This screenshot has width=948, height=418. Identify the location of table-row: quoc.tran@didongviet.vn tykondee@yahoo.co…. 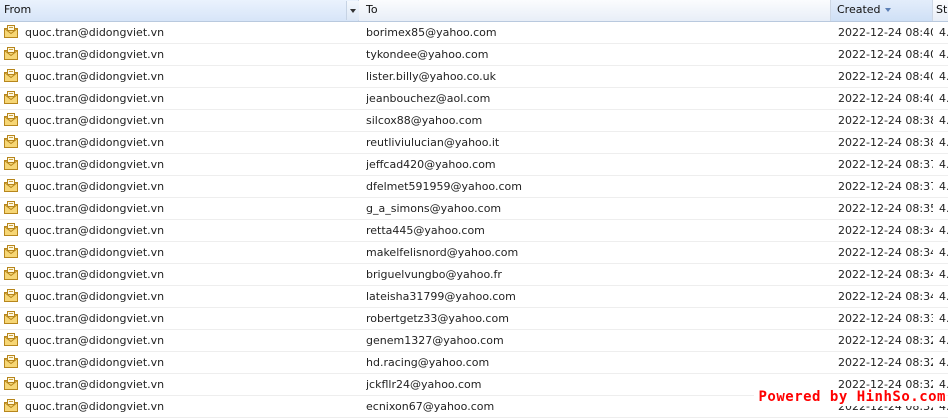
(474, 55).